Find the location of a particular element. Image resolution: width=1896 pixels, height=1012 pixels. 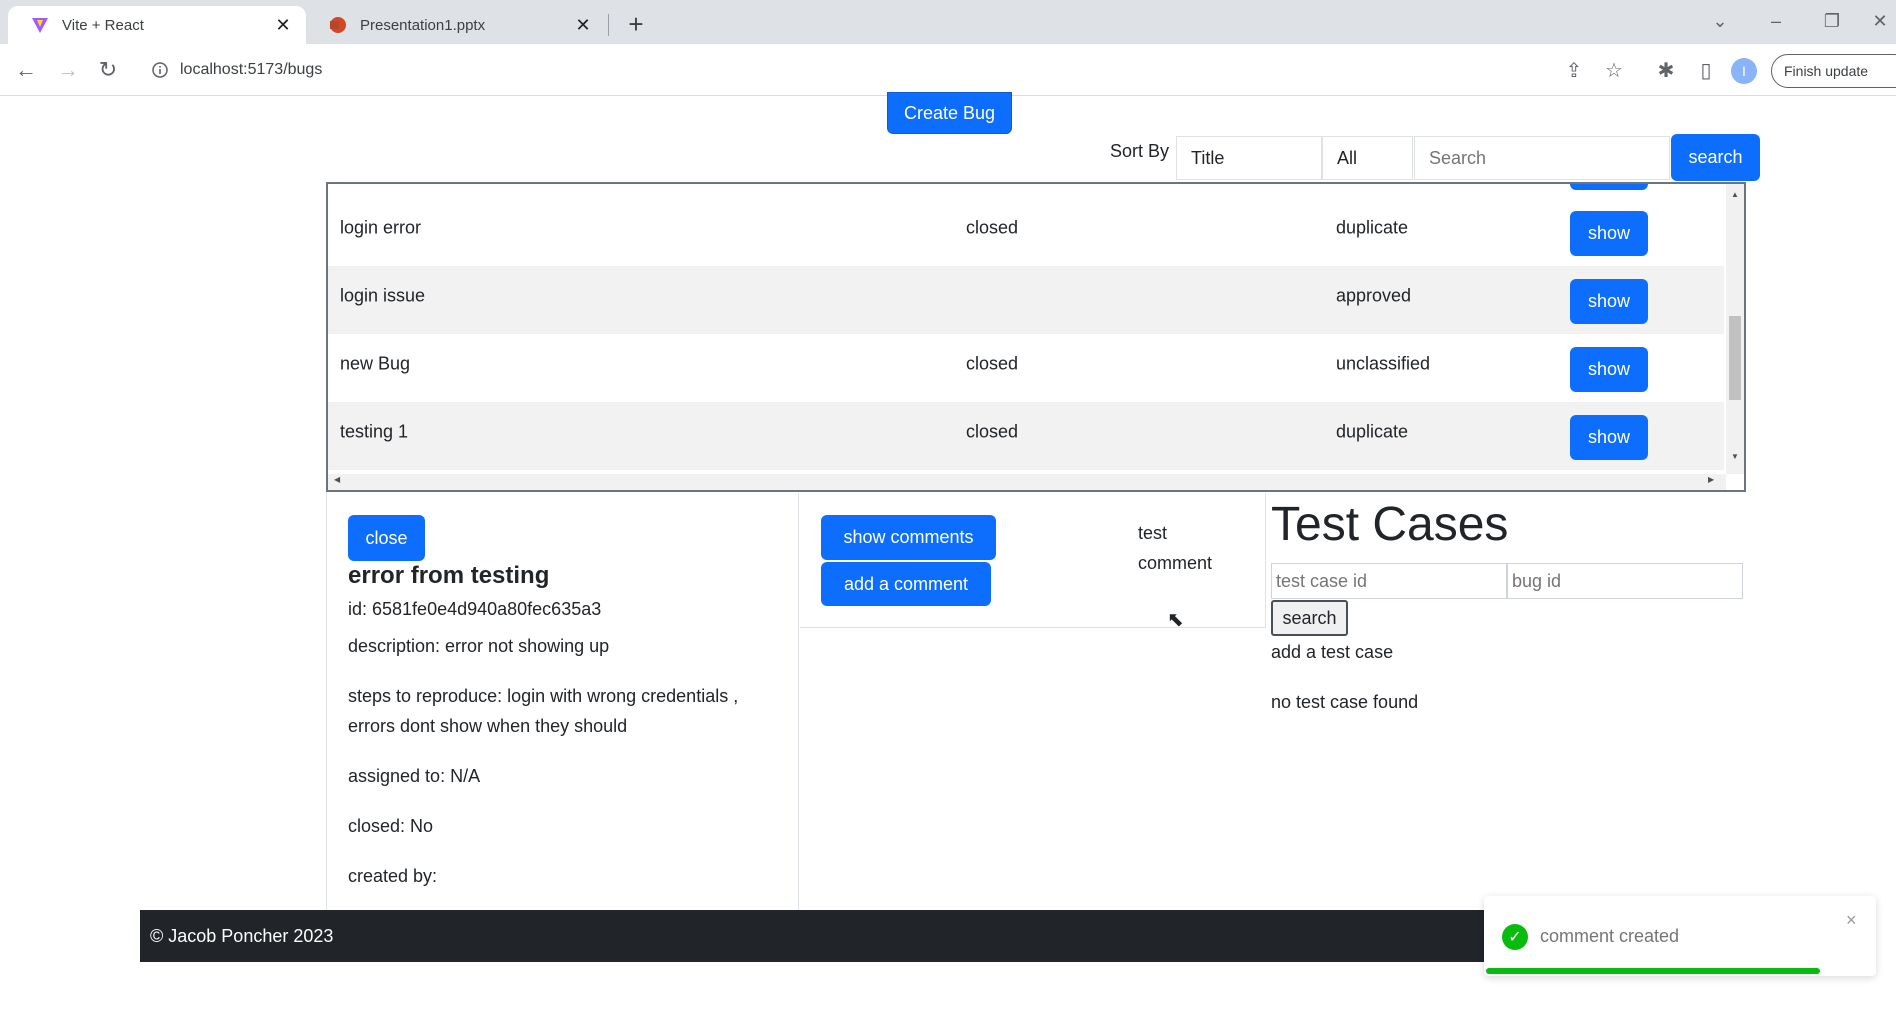

test-case-id-input is located at coordinates (1389, 581).